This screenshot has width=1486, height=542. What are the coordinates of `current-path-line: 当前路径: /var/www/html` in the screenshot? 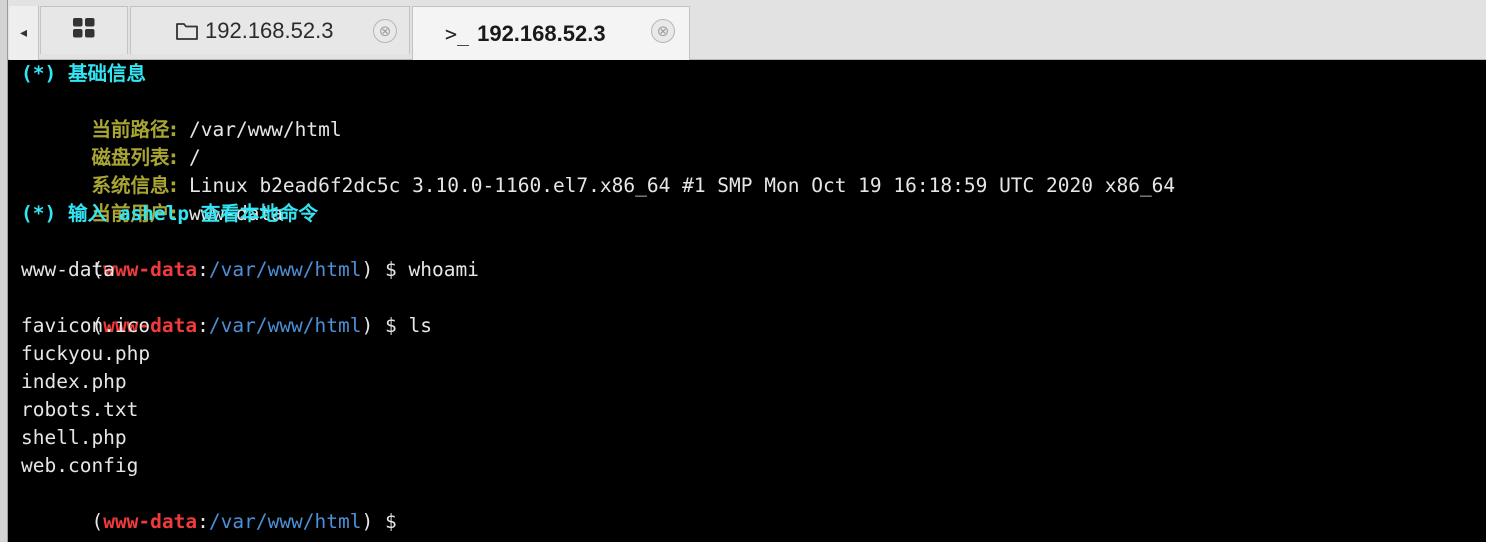 It's located at (181, 114).